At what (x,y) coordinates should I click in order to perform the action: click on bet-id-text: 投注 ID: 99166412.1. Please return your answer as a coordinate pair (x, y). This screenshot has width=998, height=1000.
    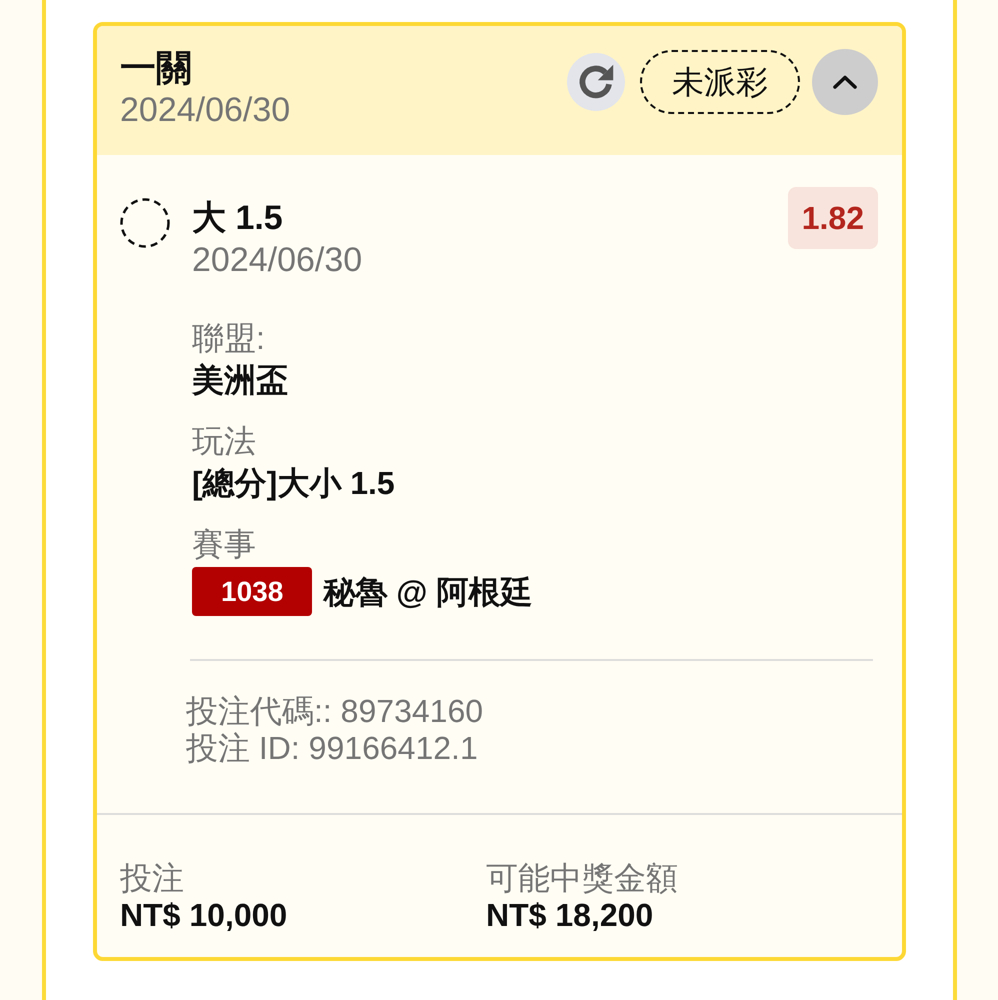
    Looking at the image, I should click on (332, 748).